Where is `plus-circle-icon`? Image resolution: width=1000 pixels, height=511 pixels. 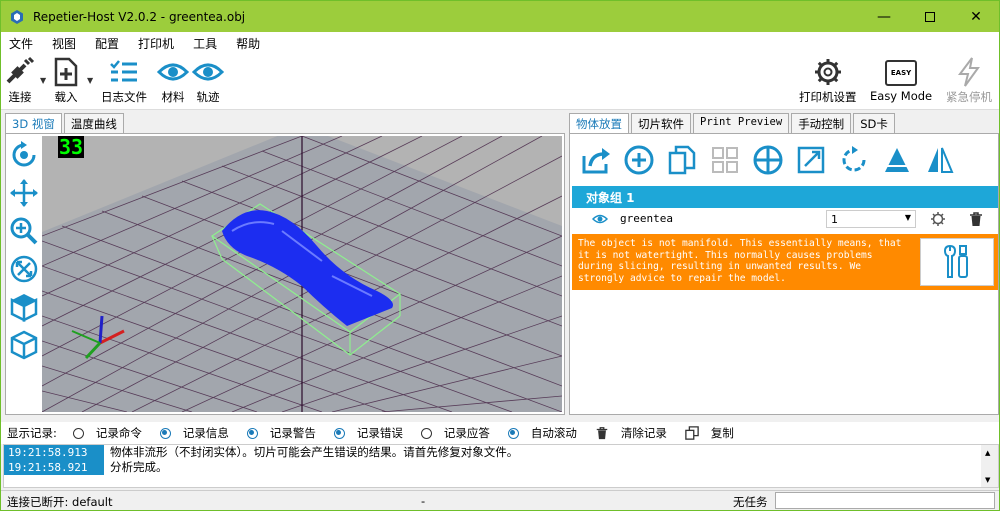
plus-circle-icon is located at coordinates (638, 160).